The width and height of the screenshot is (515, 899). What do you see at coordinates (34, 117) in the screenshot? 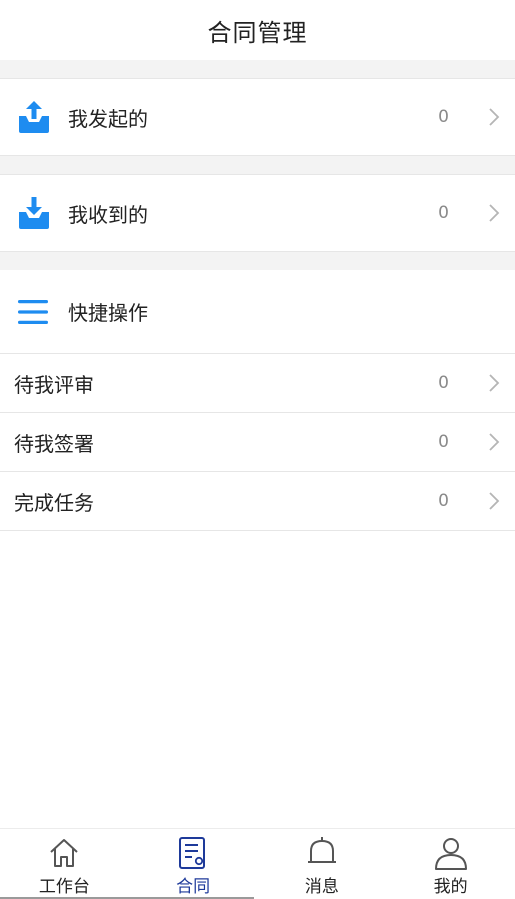
I see `upload-tray-icon` at bounding box center [34, 117].